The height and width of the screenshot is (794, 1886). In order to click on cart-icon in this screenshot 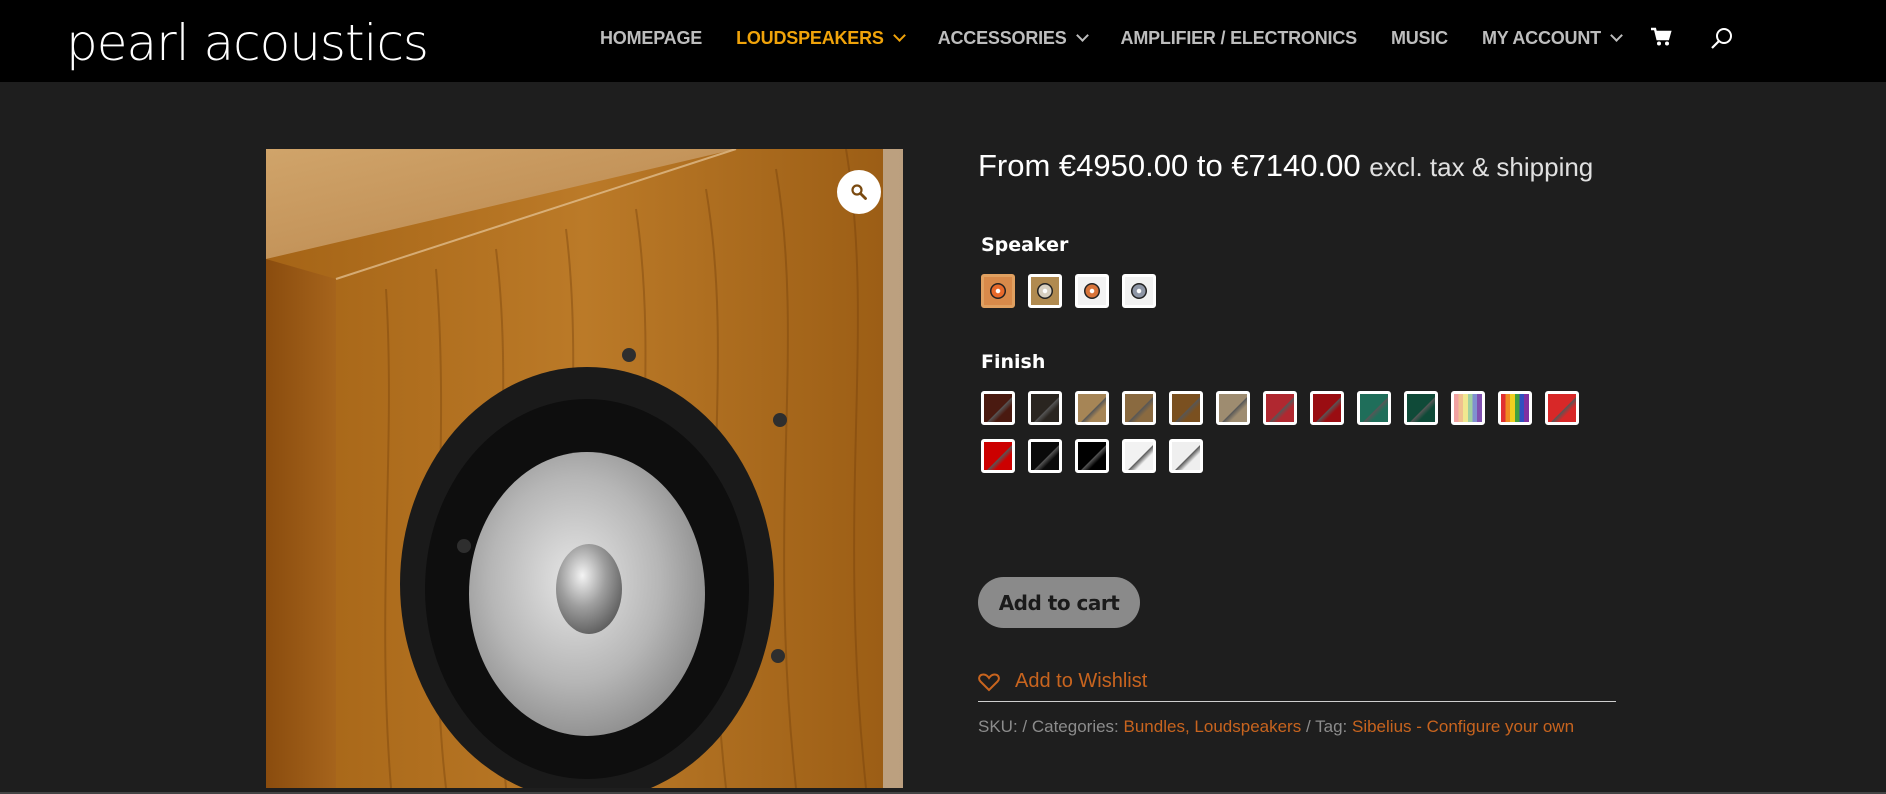, I will do `click(1661, 37)`.